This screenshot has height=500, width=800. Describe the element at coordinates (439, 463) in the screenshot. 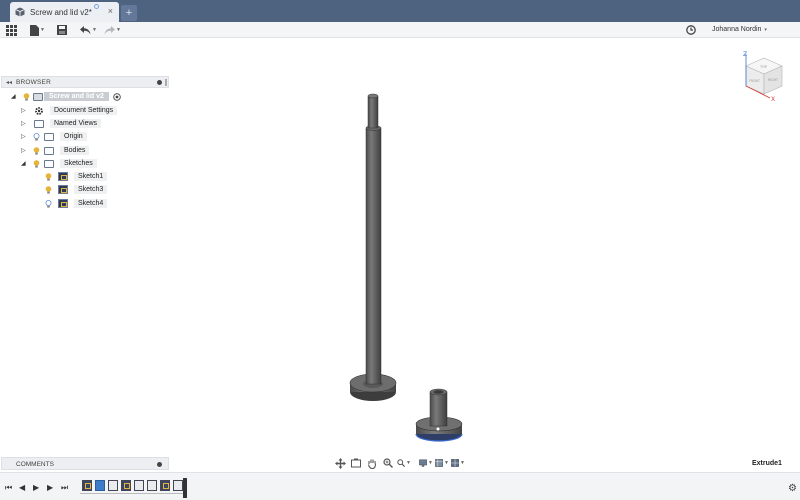

I see `grid-settings-icon` at that location.